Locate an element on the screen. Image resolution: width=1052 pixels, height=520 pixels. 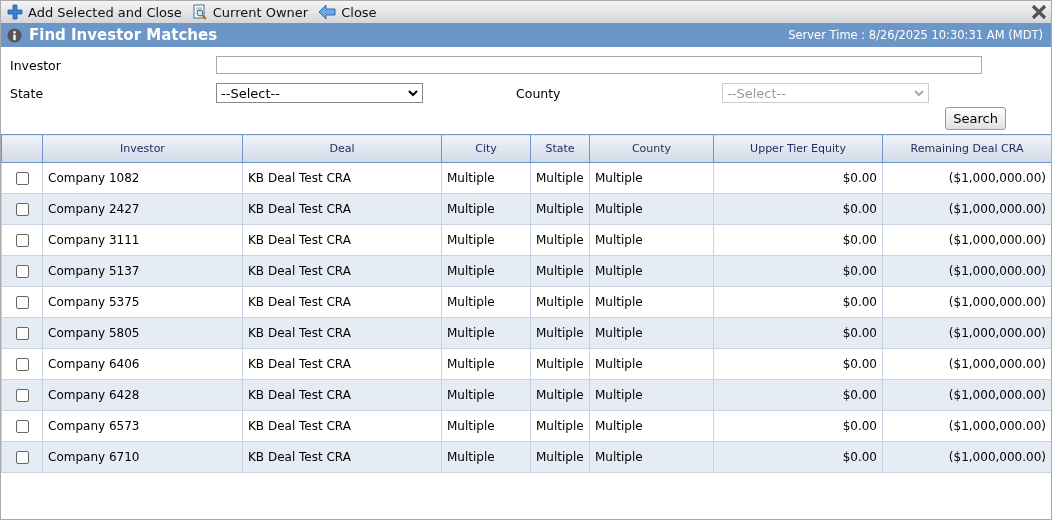
table-cell: Company 1082 is located at coordinates (142, 178).